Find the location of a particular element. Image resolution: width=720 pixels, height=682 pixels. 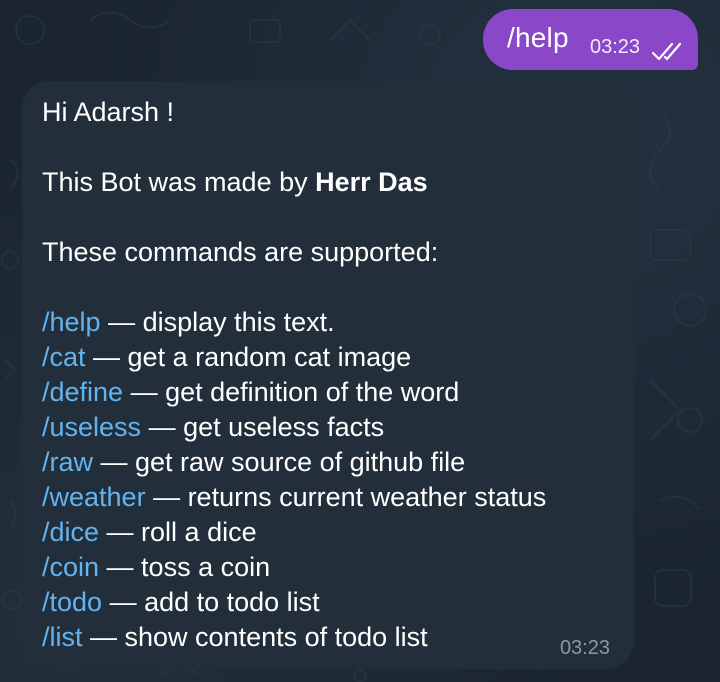

supported-heading: These commands are supported: is located at coordinates (240, 252).